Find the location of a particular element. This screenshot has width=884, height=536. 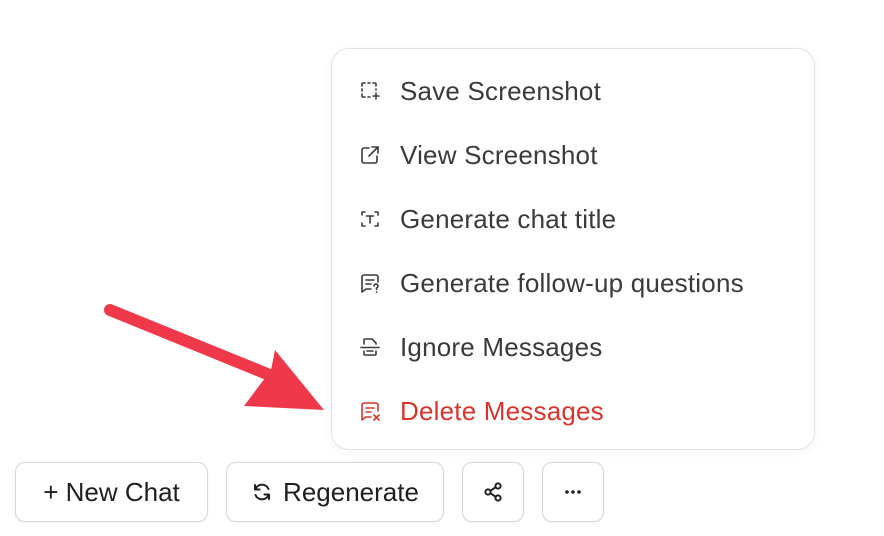

strikethrough-doc-icon is located at coordinates (370, 347).